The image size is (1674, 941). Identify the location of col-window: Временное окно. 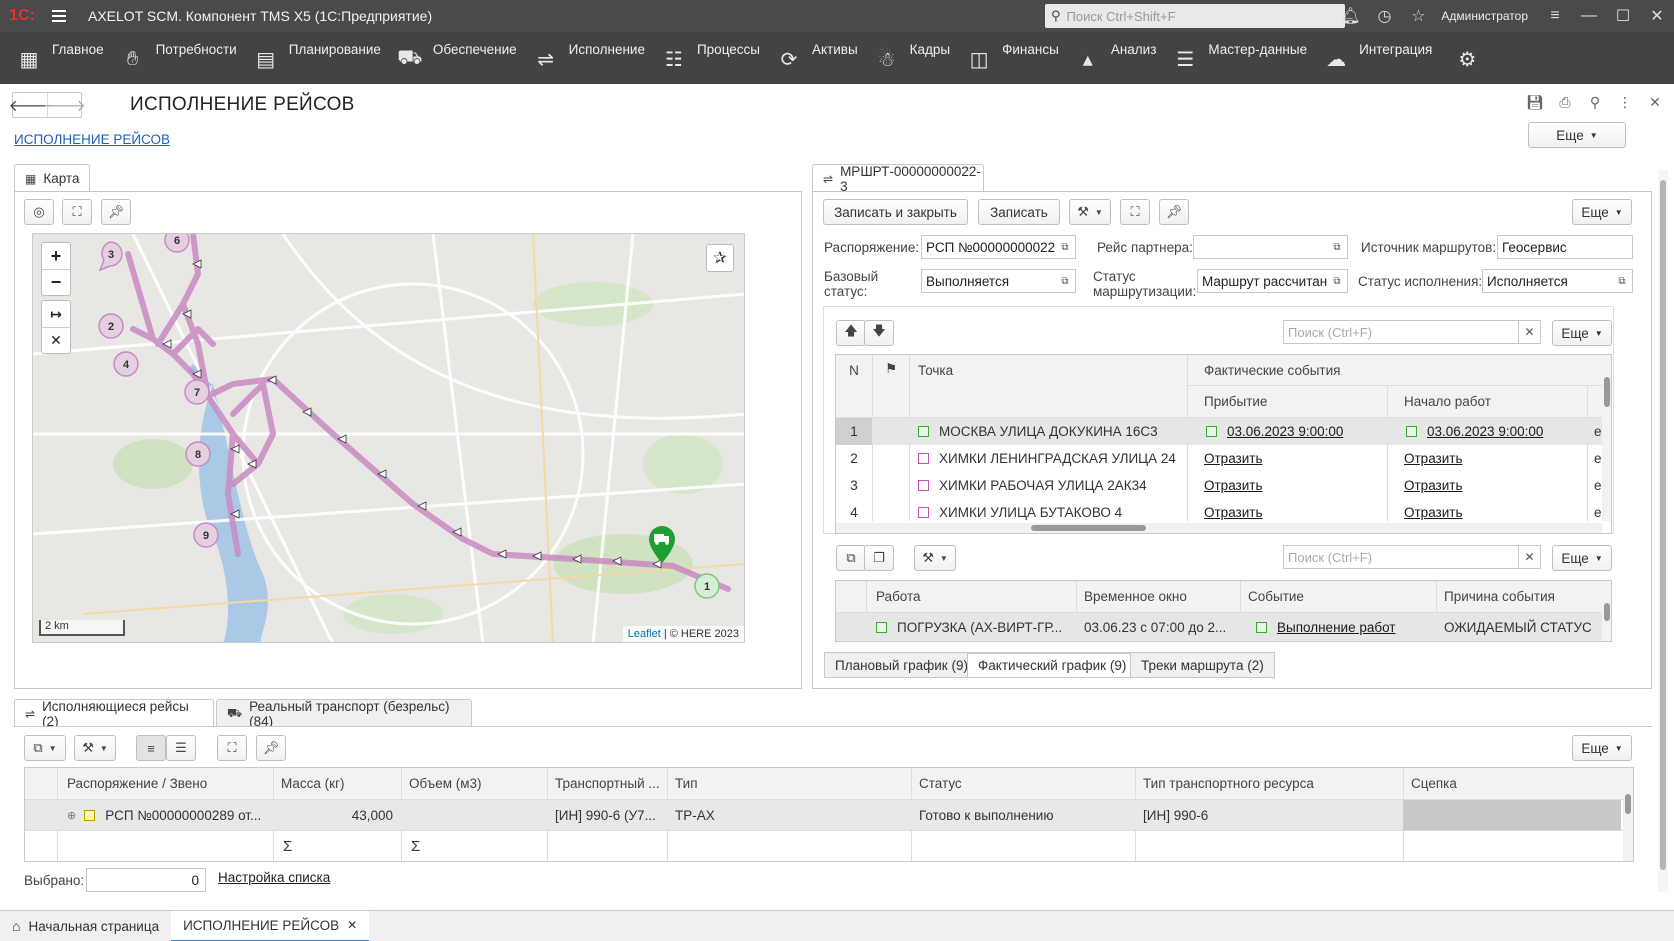
(1164, 596).